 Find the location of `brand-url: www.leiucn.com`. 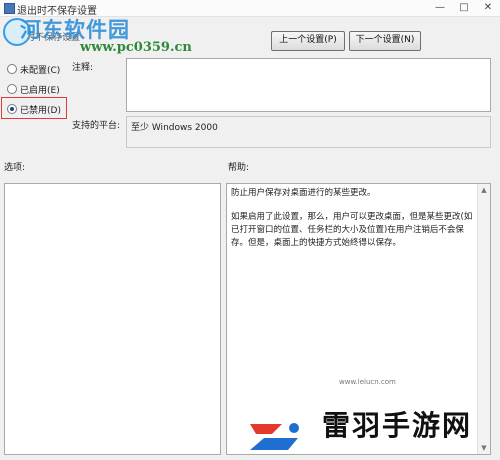

brand-url: www.leiucn.com is located at coordinates (367, 382).